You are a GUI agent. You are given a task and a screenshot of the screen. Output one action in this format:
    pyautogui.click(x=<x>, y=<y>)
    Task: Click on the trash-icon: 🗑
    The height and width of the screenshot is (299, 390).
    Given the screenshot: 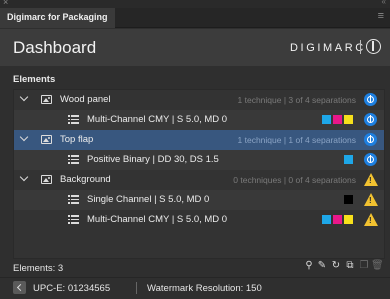 What is the action you would take?
    pyautogui.click(x=377, y=266)
    